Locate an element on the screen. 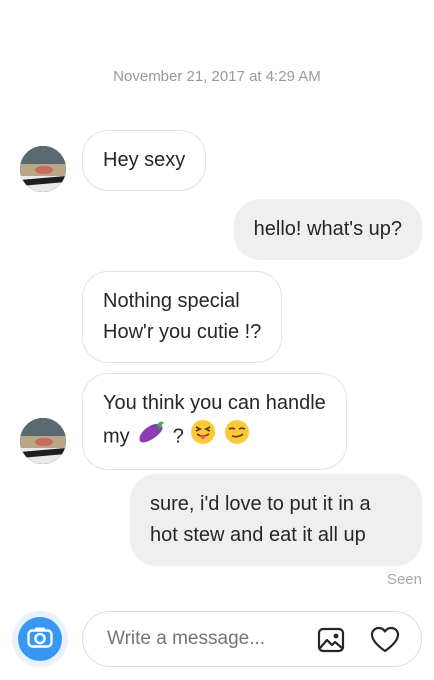  camera-icon is located at coordinates (40, 639).